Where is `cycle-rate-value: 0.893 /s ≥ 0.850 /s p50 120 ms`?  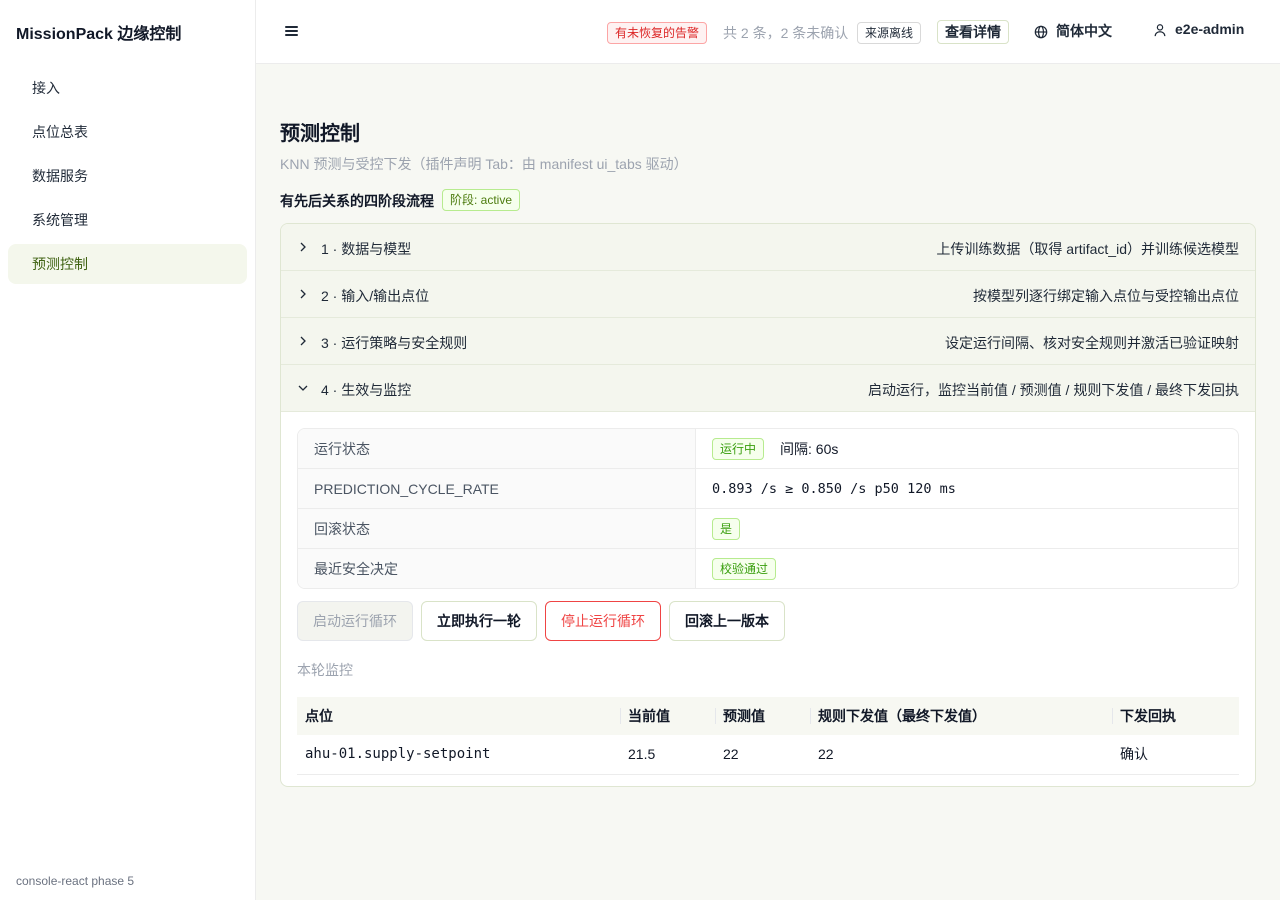
cycle-rate-value: 0.893 /s ≥ 0.850 /s p50 120 ms is located at coordinates (834, 488).